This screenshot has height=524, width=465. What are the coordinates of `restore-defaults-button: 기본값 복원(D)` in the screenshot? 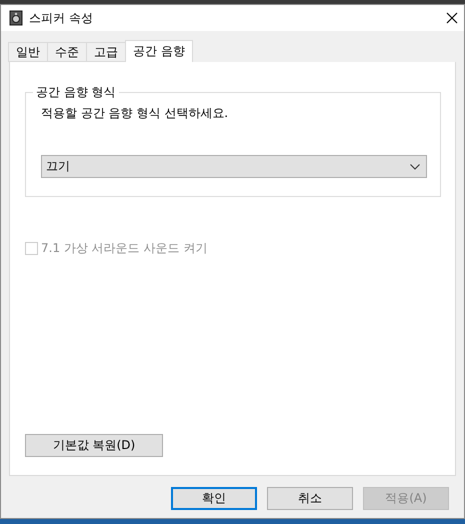 It's located at (94, 445).